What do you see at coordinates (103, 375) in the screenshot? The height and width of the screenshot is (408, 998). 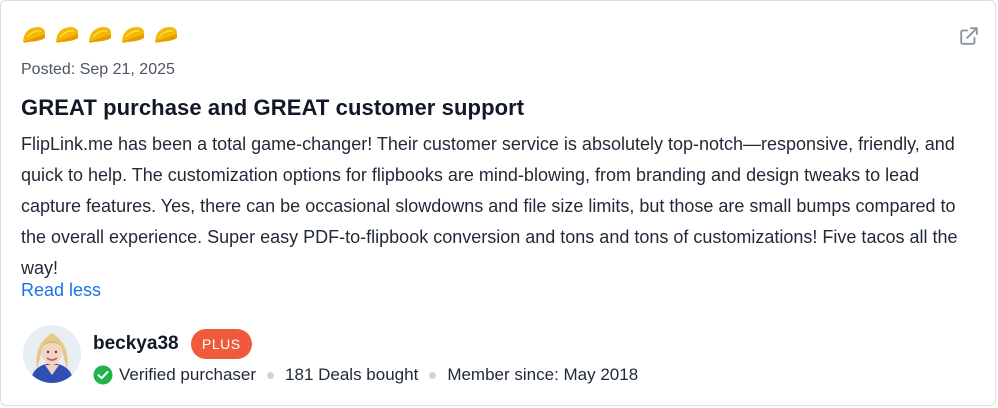 I see `verified-check-icon` at bounding box center [103, 375].